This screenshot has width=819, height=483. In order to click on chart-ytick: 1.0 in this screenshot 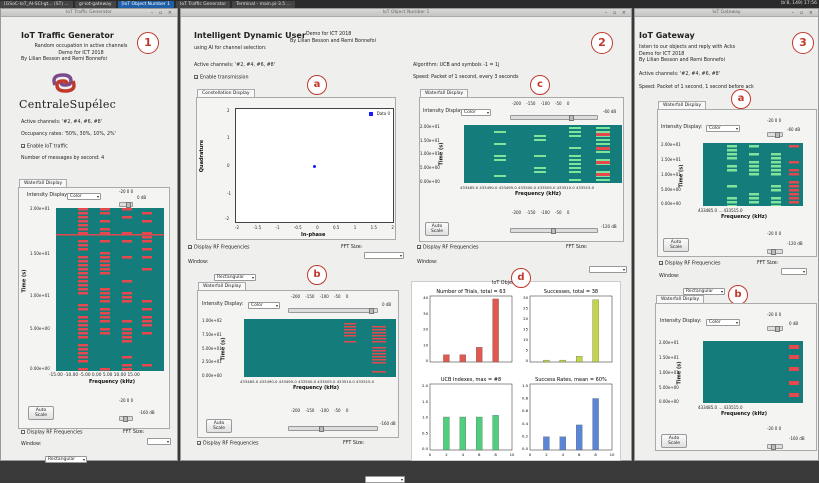, I will do `click(525, 385)`.